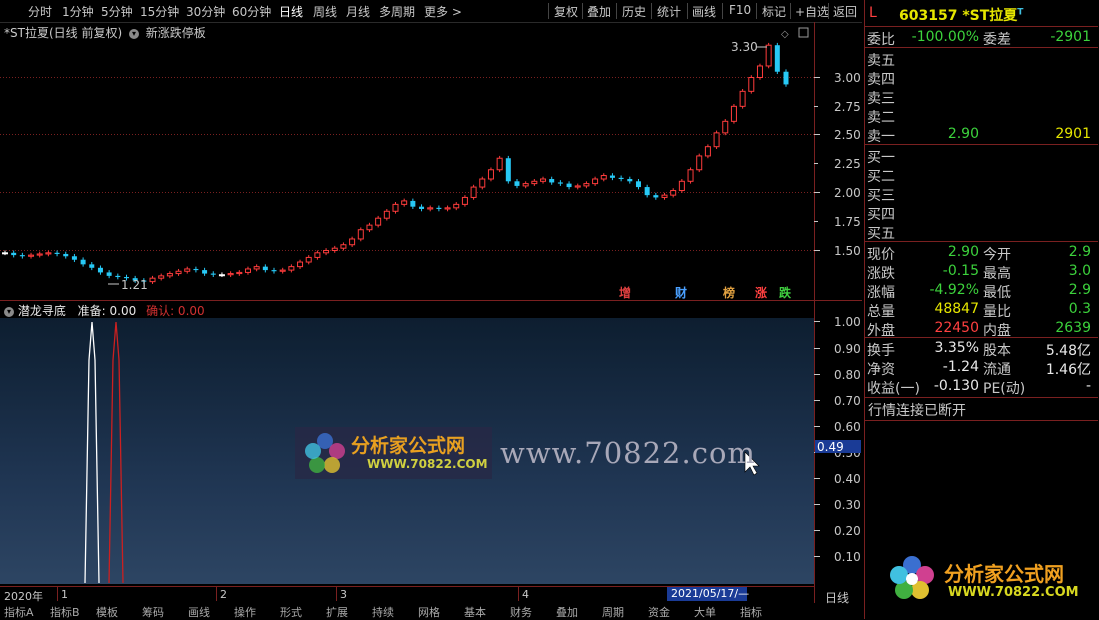  I want to click on row-label-2: 今开, so click(997, 255).